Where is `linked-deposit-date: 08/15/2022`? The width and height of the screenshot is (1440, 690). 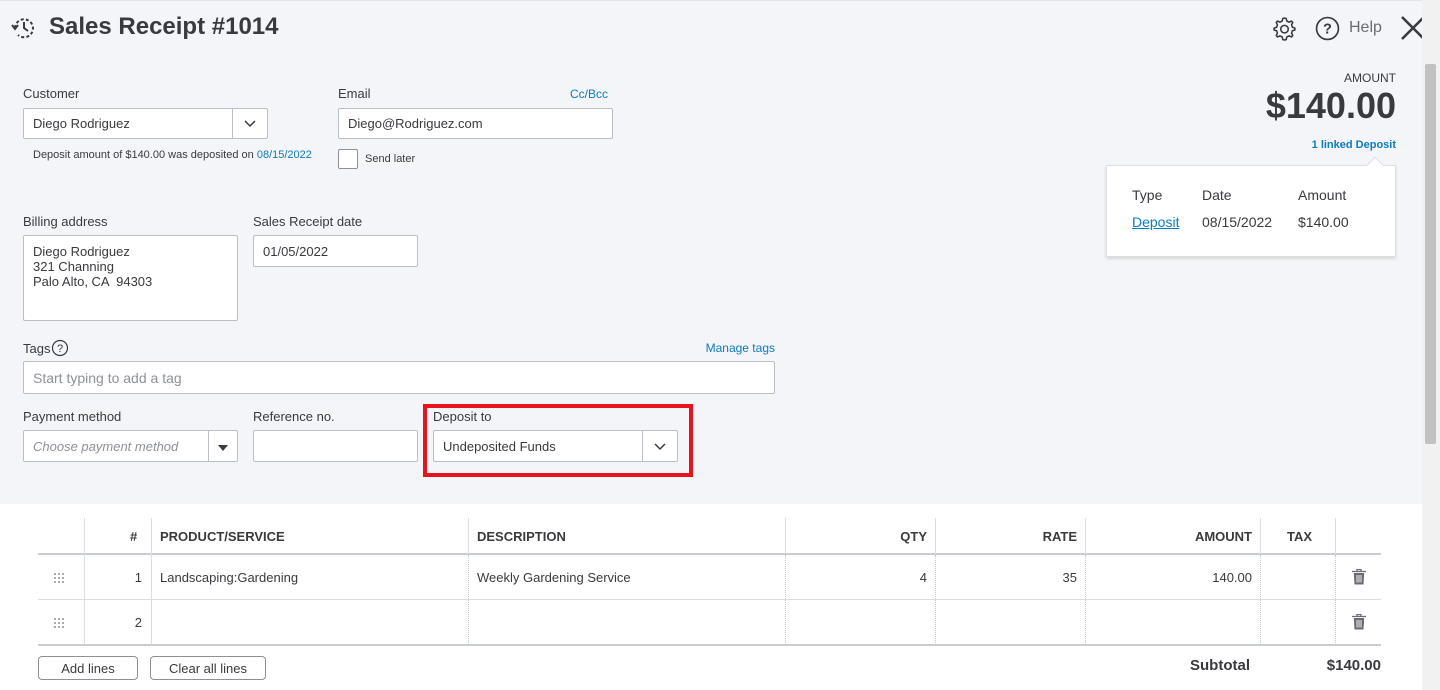 linked-deposit-date: 08/15/2022 is located at coordinates (1237, 222).